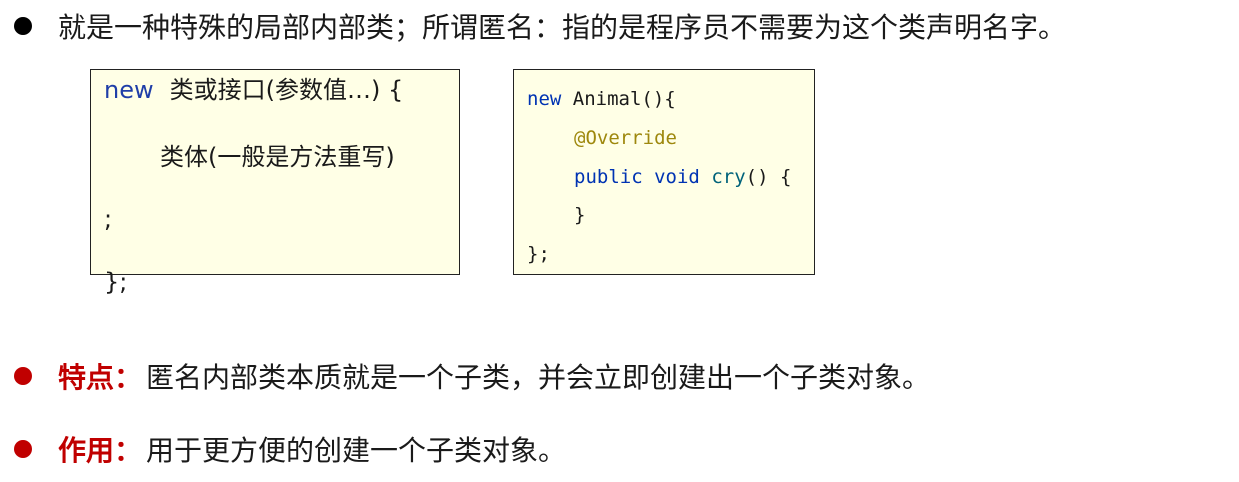  I want to click on code-close-class: };, so click(538, 254).